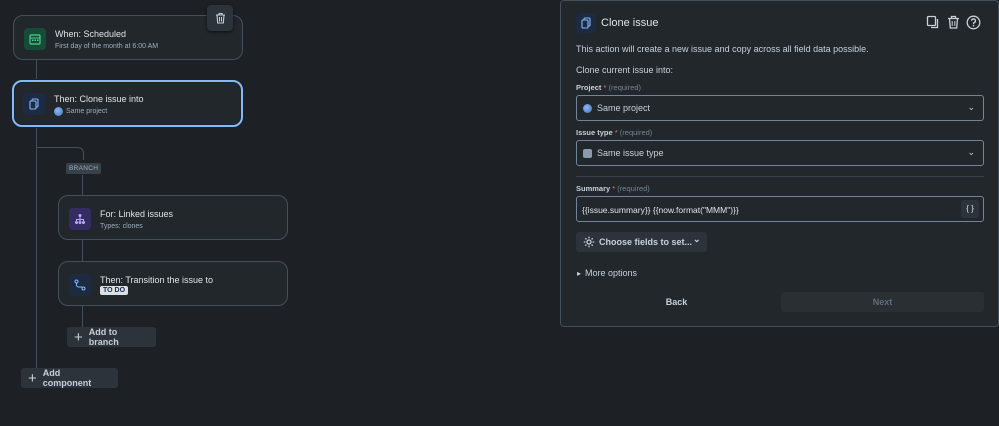 This screenshot has width=999, height=426. I want to click on more-options-label: More options, so click(611, 273).